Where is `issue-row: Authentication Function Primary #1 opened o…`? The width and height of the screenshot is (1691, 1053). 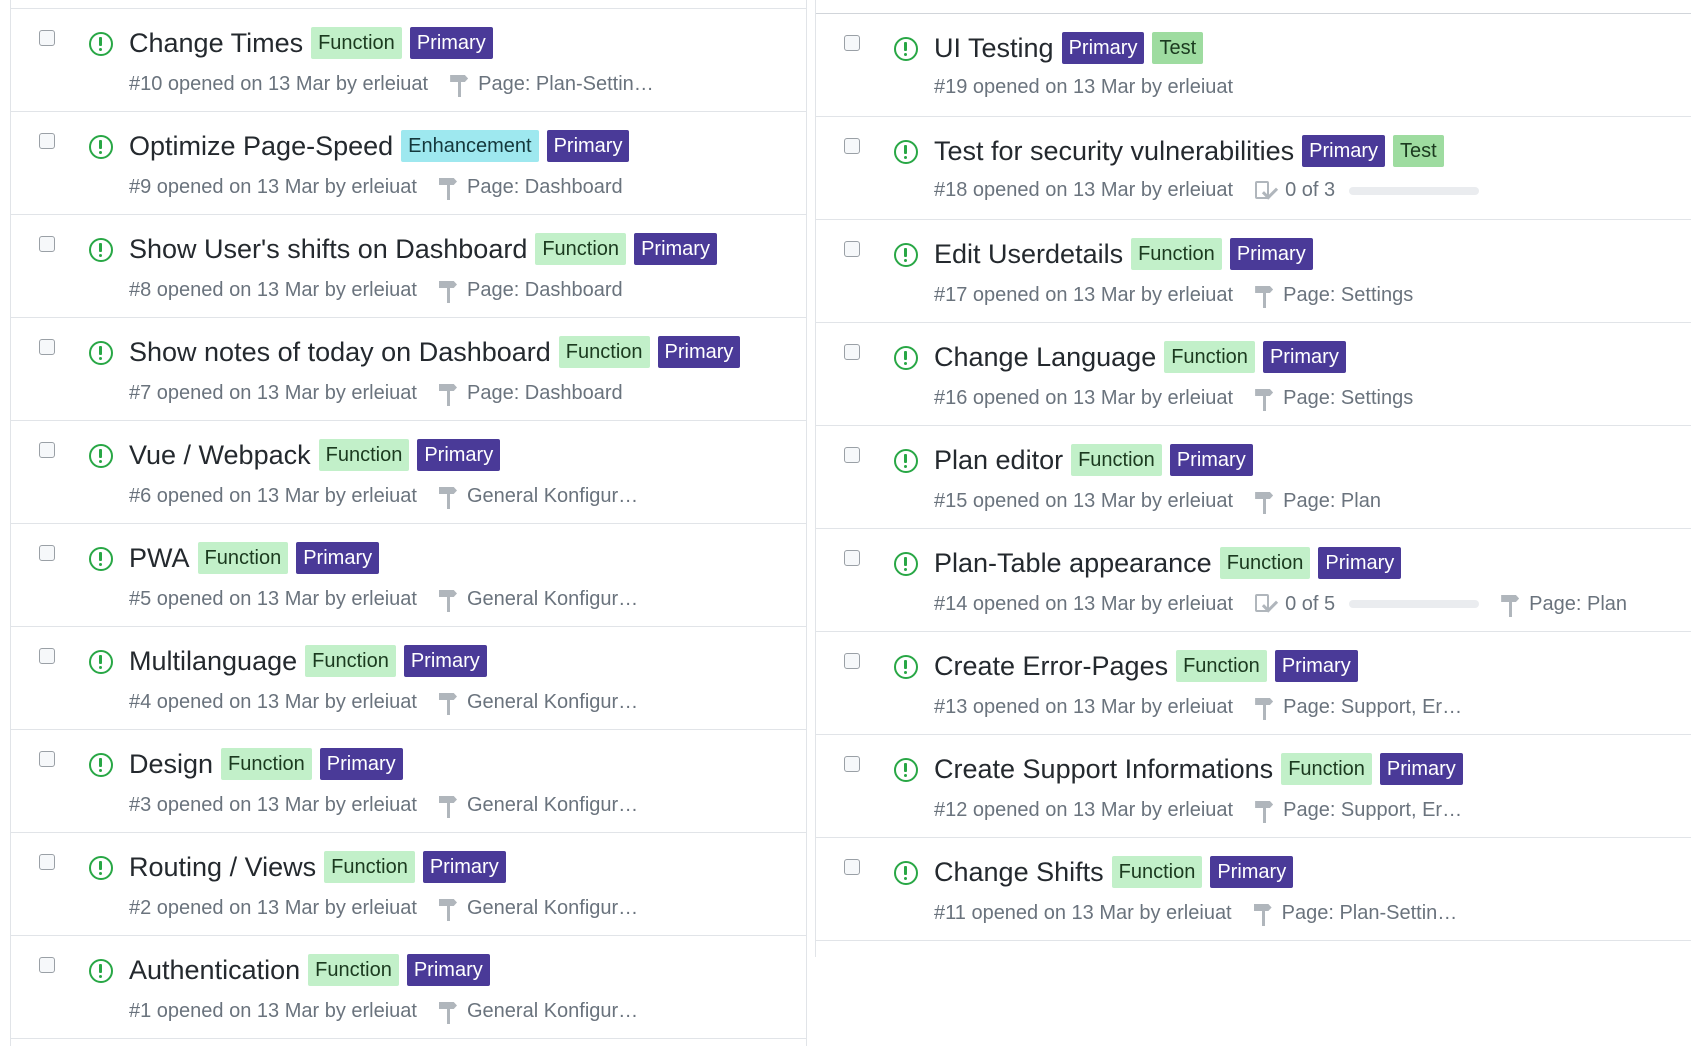
issue-row: Authentication Function Primary #1 opened o… is located at coordinates (408, 987).